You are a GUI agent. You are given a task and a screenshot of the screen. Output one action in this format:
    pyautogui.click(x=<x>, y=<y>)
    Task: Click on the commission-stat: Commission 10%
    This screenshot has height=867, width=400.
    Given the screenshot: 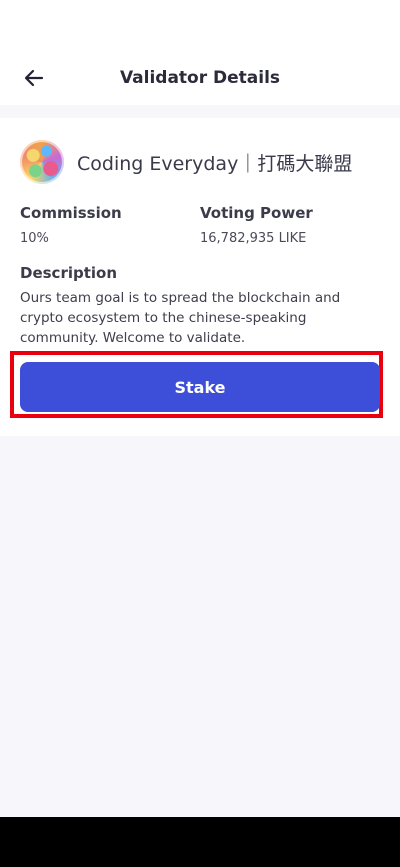 What is the action you would take?
    pyautogui.click(x=71, y=225)
    